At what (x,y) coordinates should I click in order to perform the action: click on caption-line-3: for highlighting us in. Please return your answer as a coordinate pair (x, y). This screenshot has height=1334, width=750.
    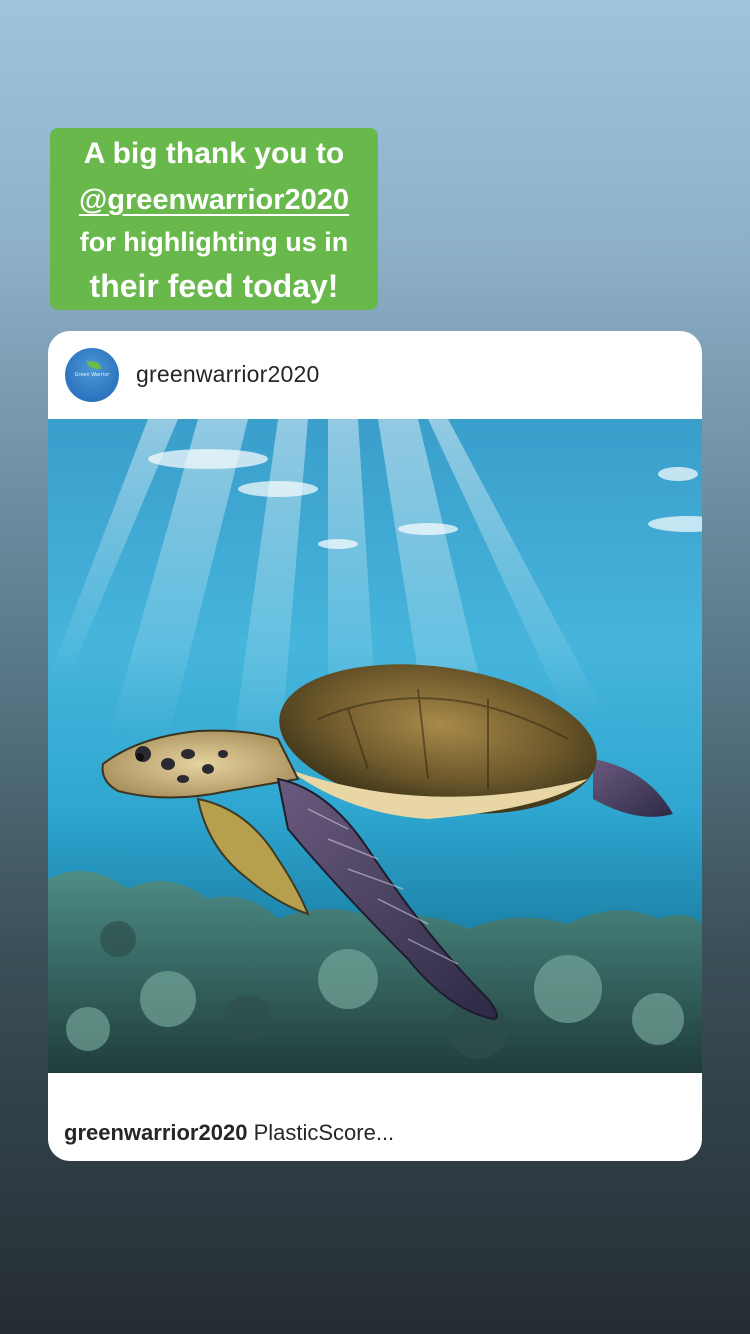
    Looking at the image, I should click on (214, 242).